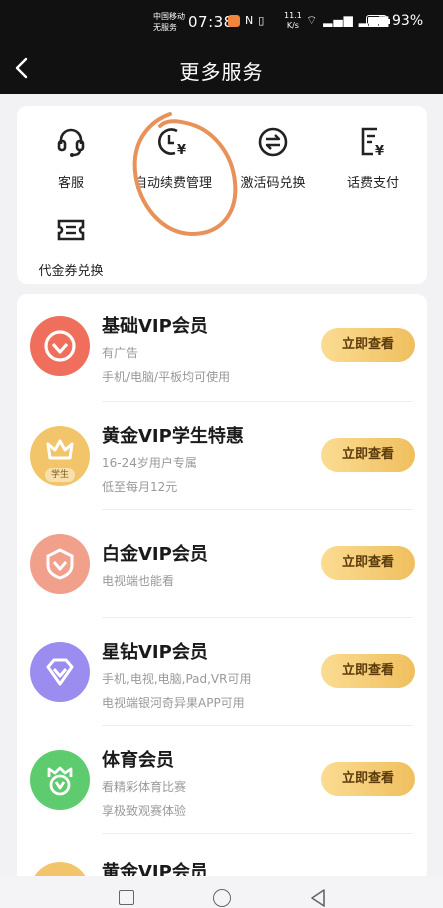 This screenshot has height=908, width=443. I want to click on vip-product-row: 基础VIP会员 有广告 手机/电脑/平板均可使用 立即查看, so click(222, 348).